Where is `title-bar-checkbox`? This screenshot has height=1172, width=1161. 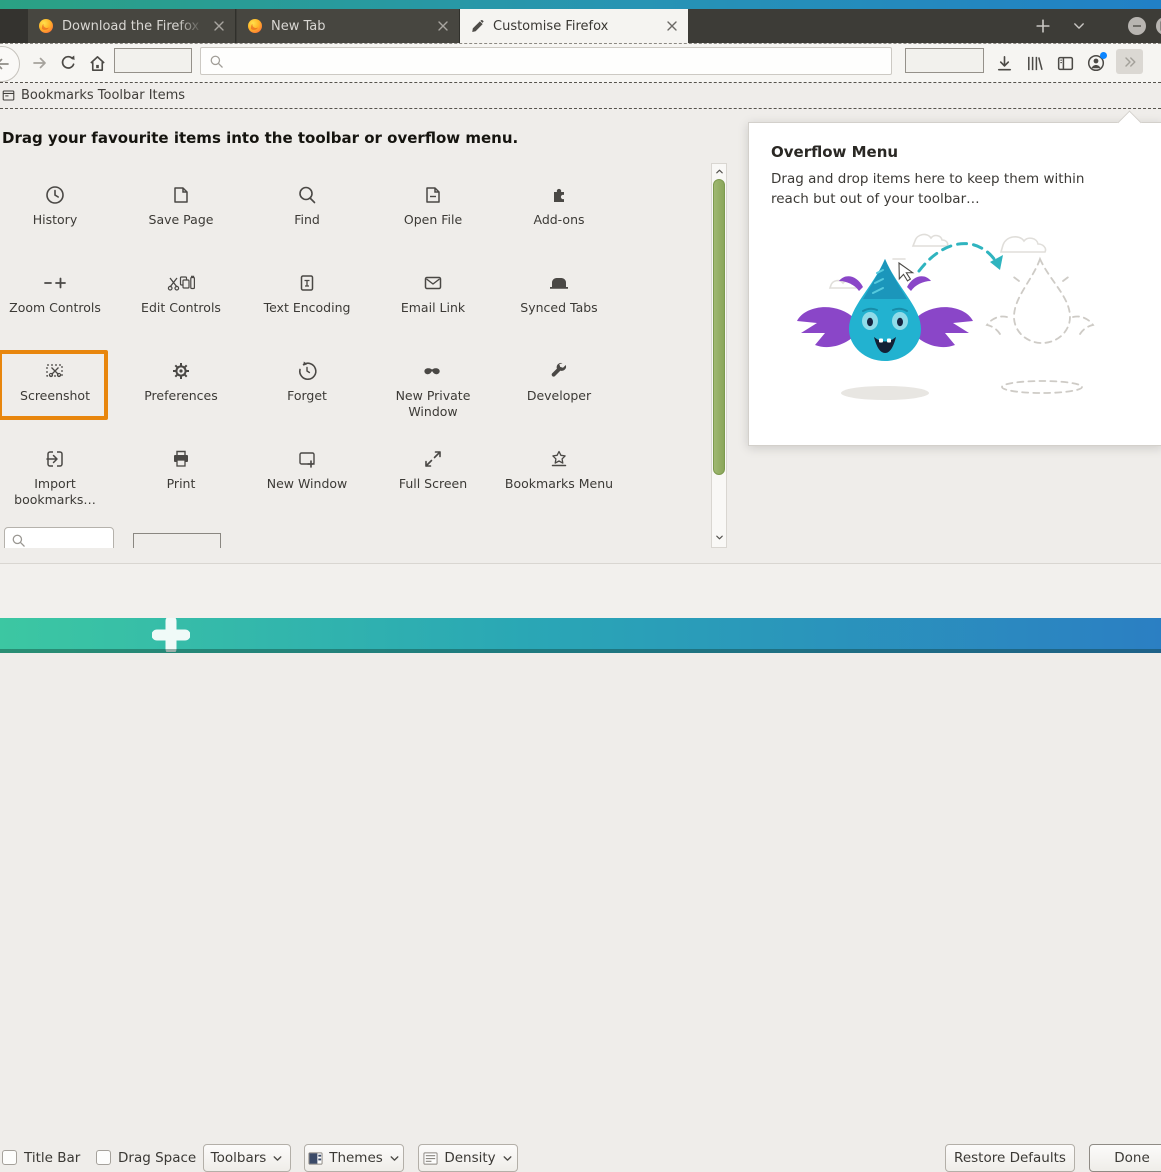
title-bar-checkbox is located at coordinates (9, 1157).